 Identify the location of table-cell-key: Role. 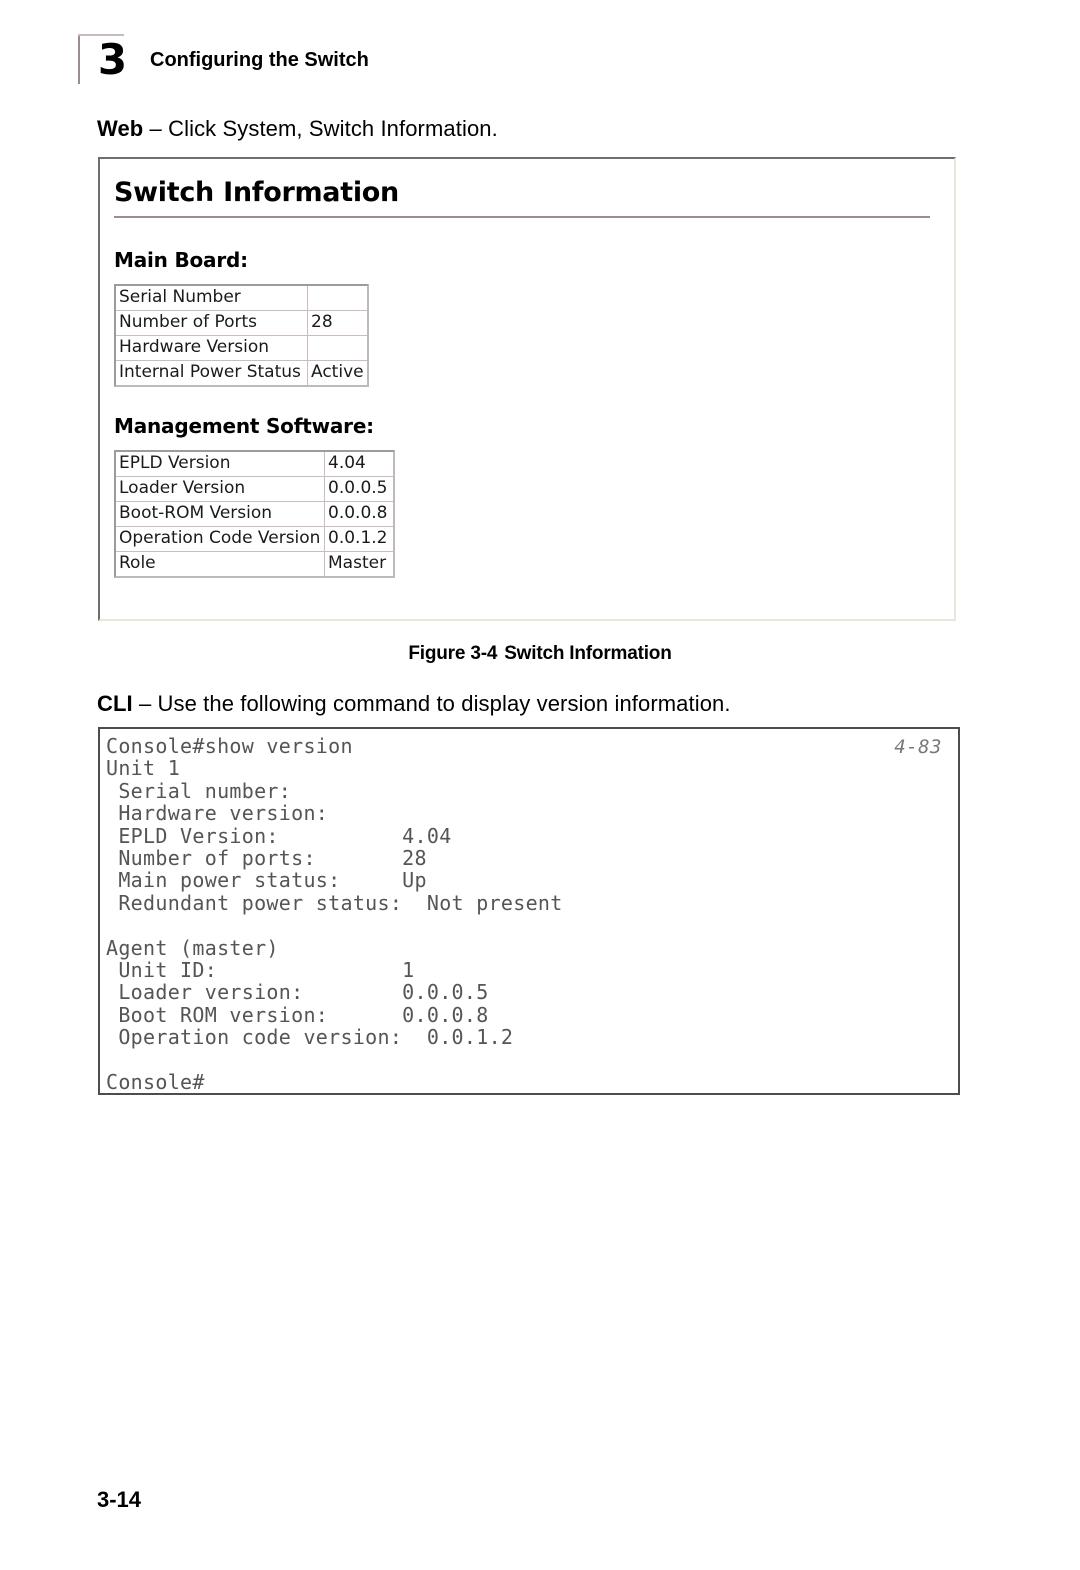
(220, 564).